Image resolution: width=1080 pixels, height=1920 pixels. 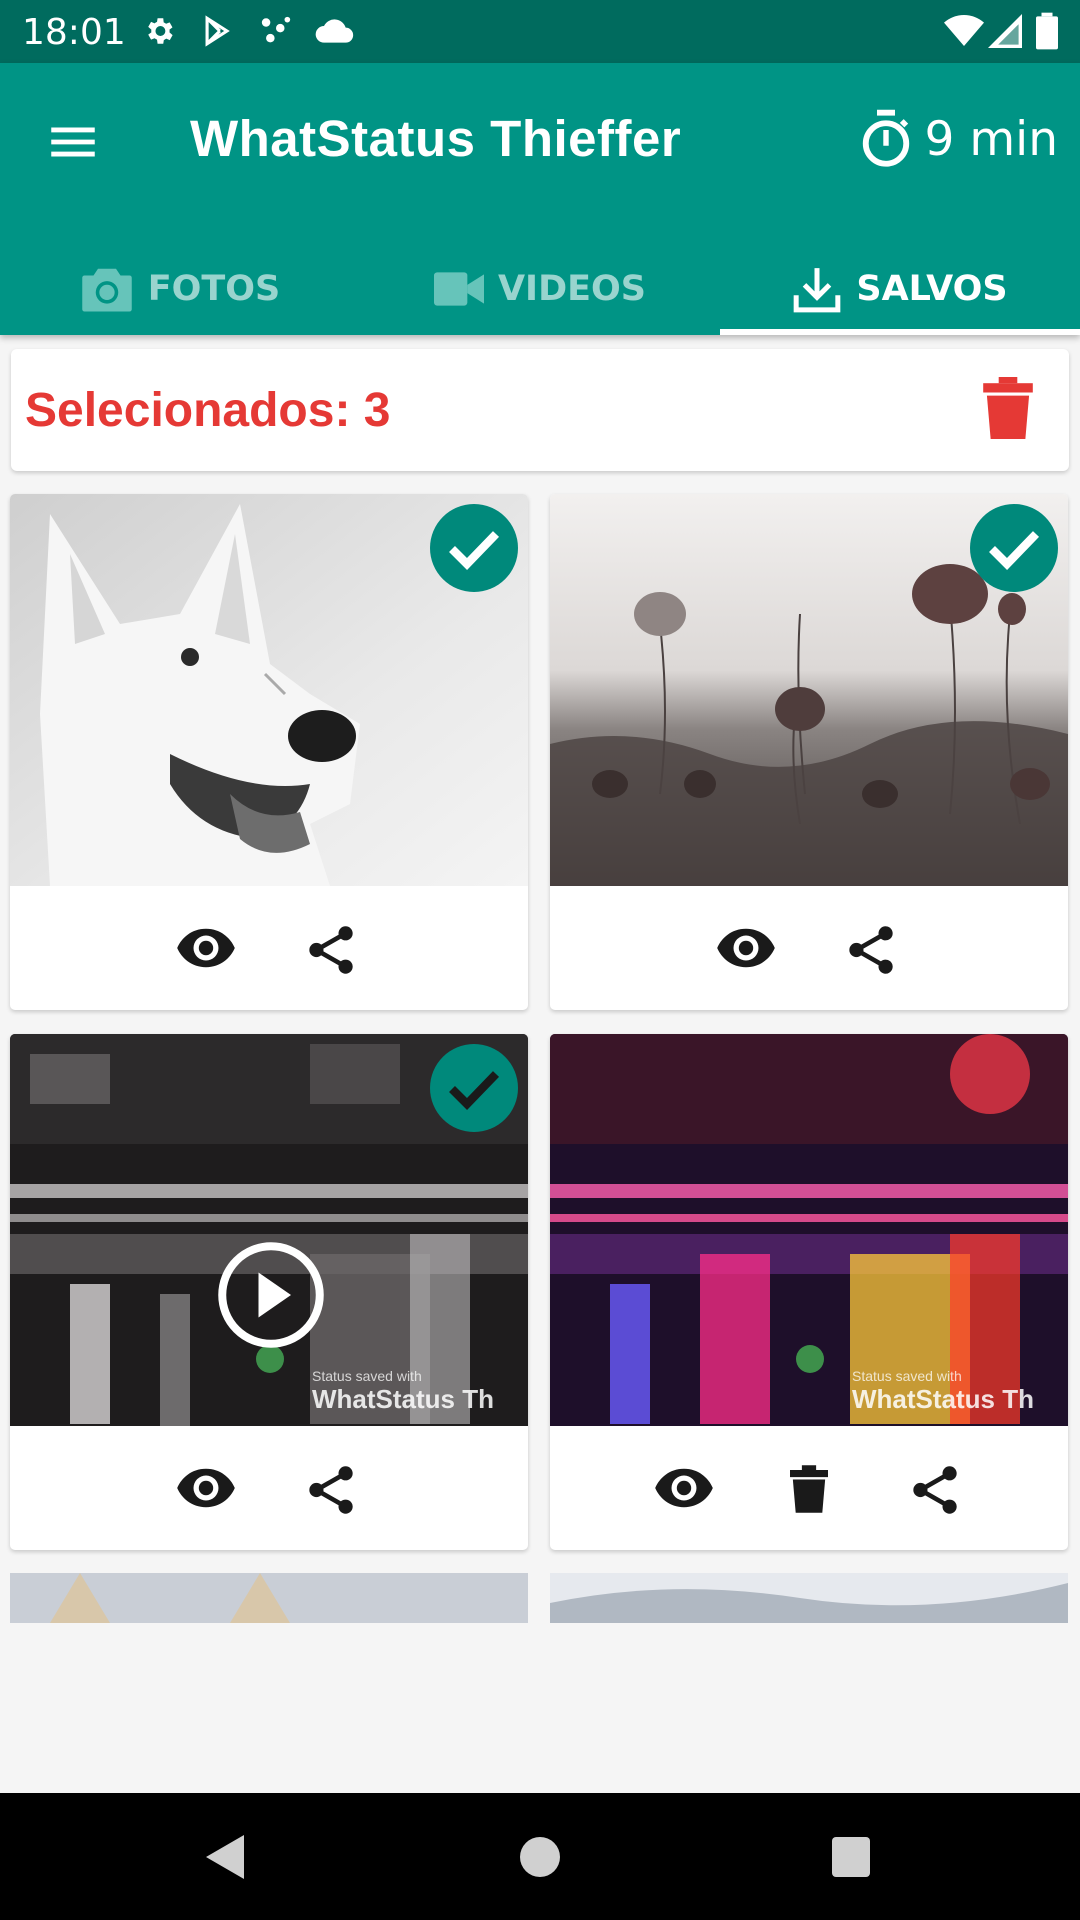 I want to click on media-card-4: Status saved with WhatStatus Th, so click(x=809, y=1292).